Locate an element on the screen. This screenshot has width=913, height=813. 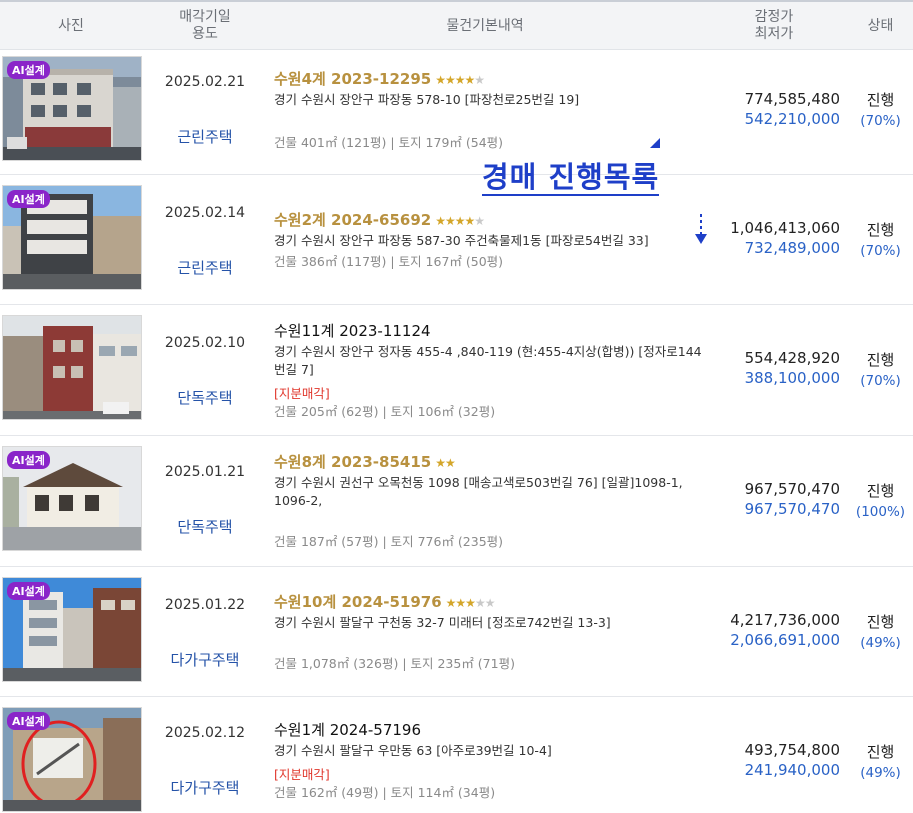
sale-date: 2025.02.21 is located at coordinates (205, 82).